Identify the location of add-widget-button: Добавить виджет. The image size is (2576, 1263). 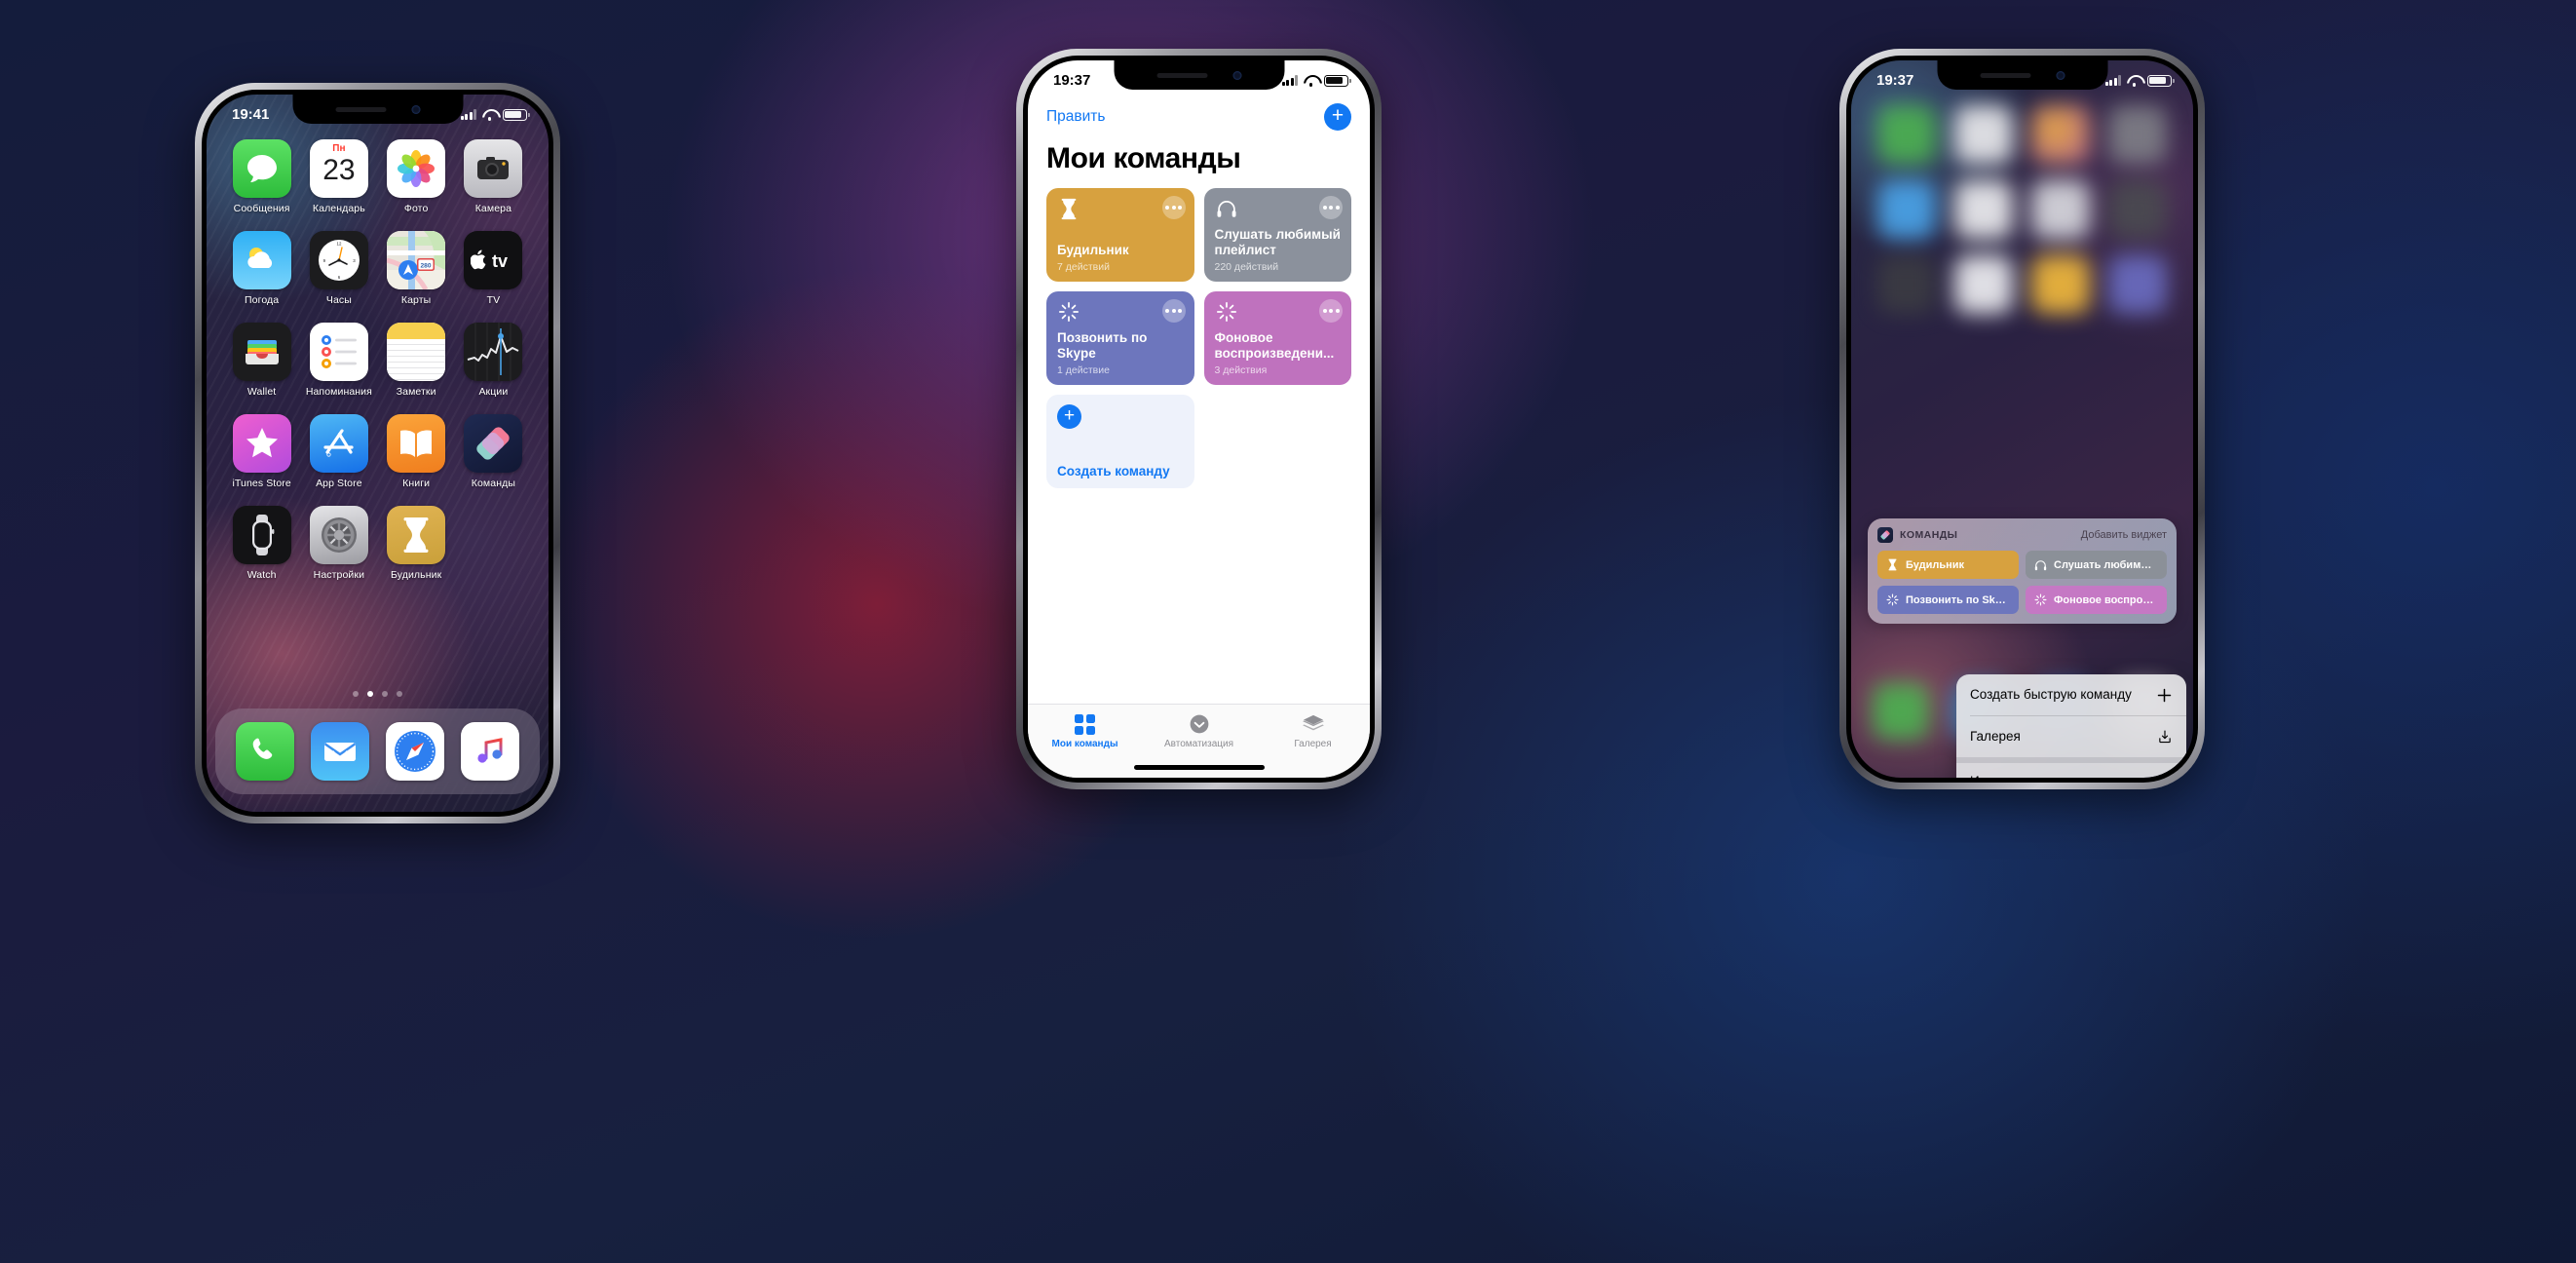
(2124, 535).